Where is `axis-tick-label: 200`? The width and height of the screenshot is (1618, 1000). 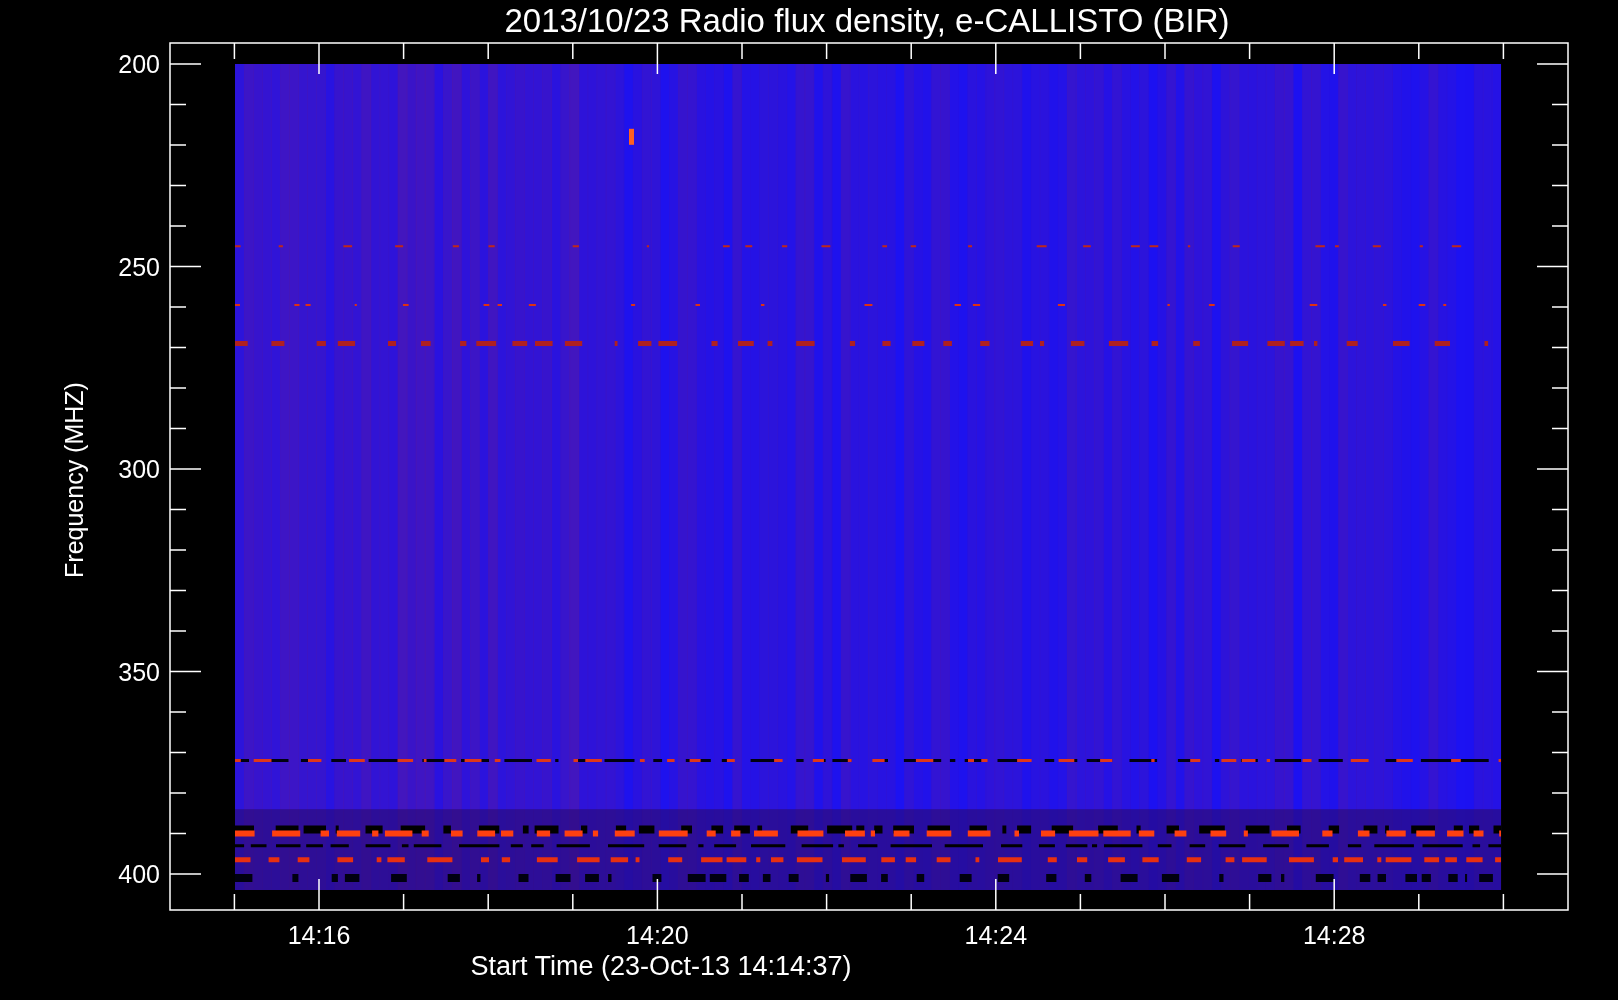 axis-tick-label: 200 is located at coordinates (139, 64).